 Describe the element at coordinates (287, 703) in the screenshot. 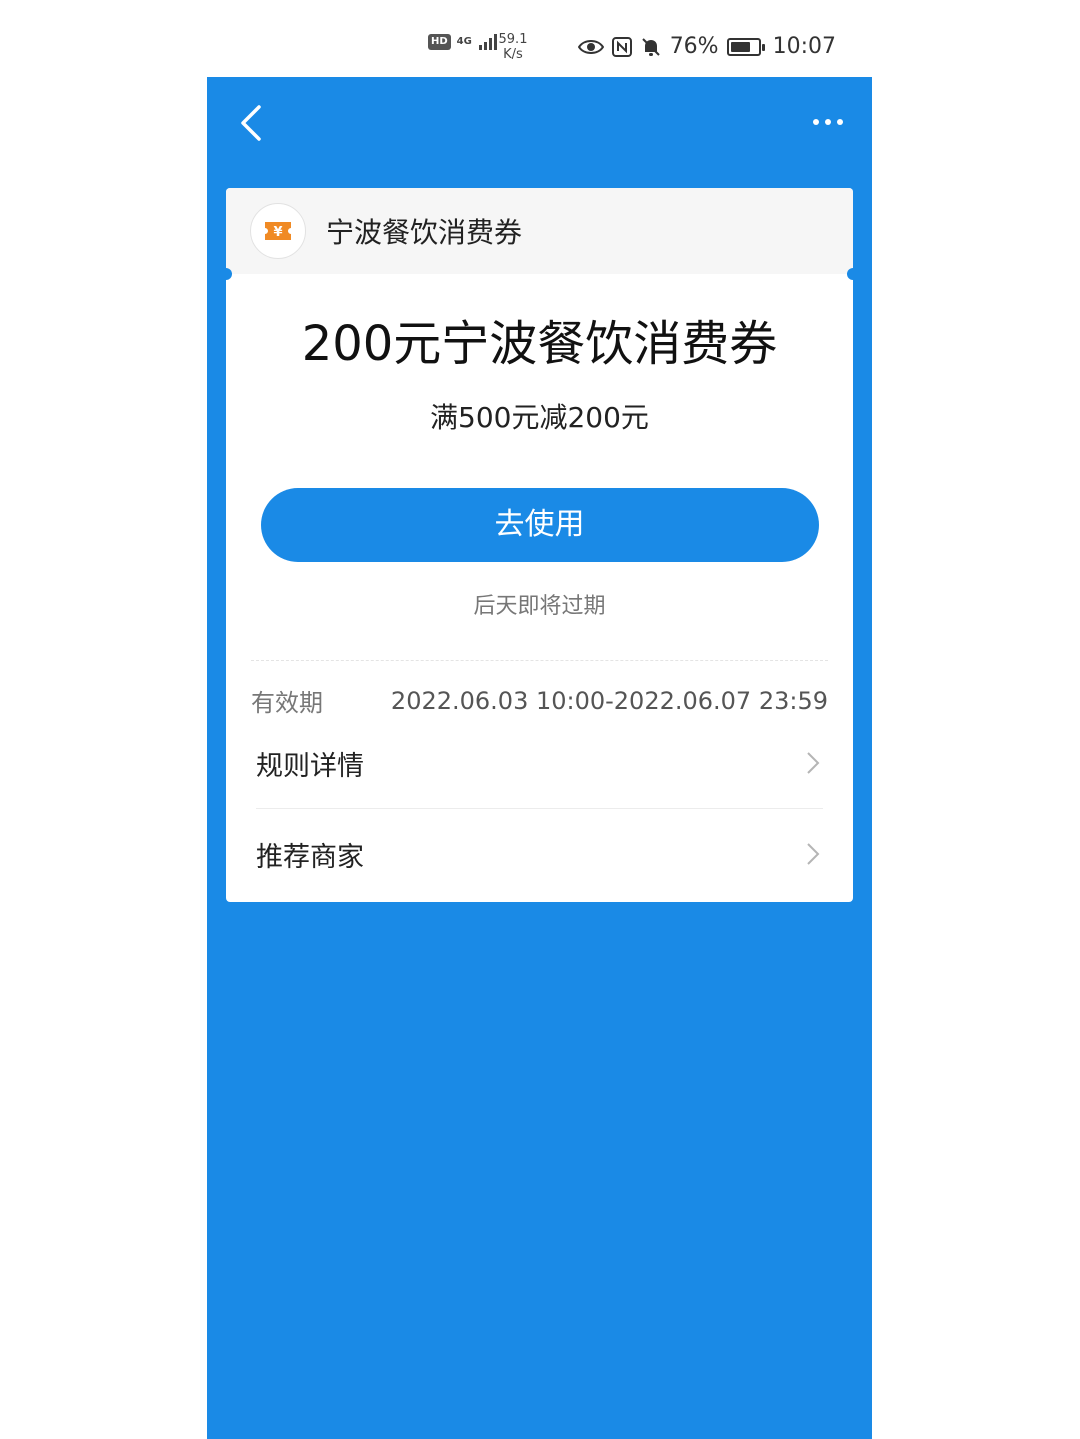

I see `validity-label: 有效期` at that location.